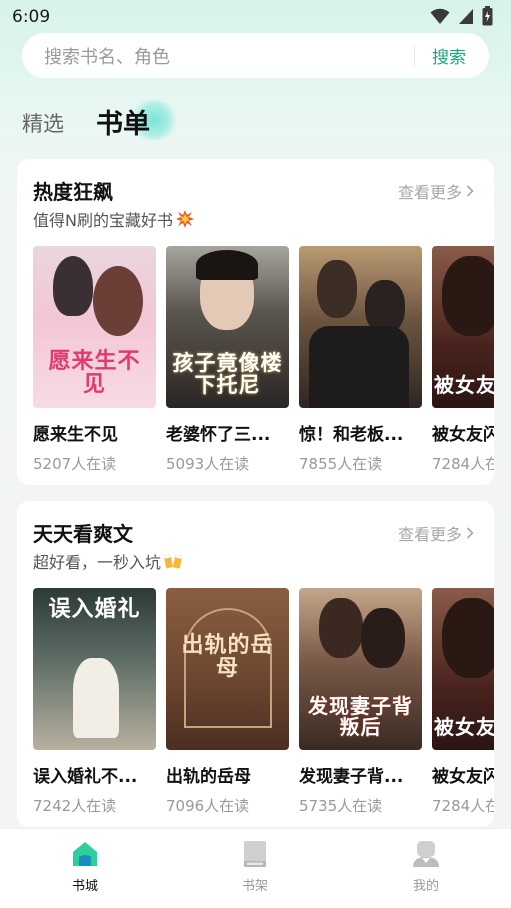 This screenshot has height=908, width=511. What do you see at coordinates (360, 716) in the screenshot?
I see `cover-title-art: 发现妻子背叛后` at bounding box center [360, 716].